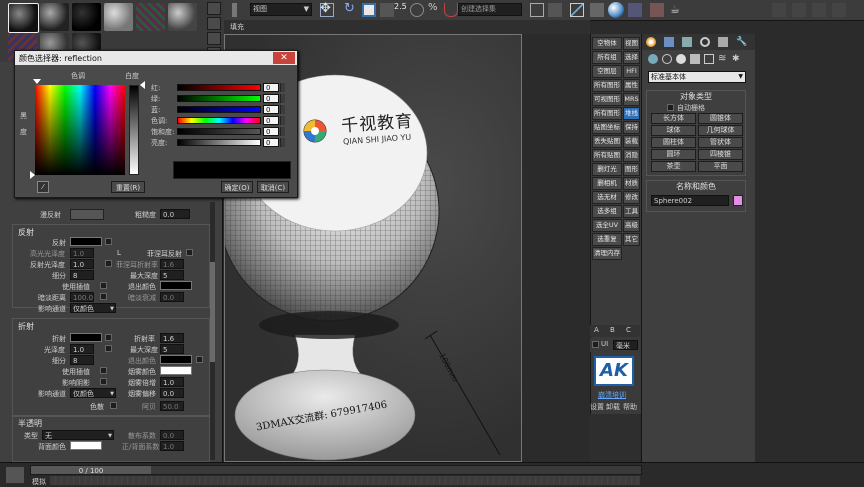 The image size is (864, 487). I want to click on unit-select: 毫米, so click(625, 345).